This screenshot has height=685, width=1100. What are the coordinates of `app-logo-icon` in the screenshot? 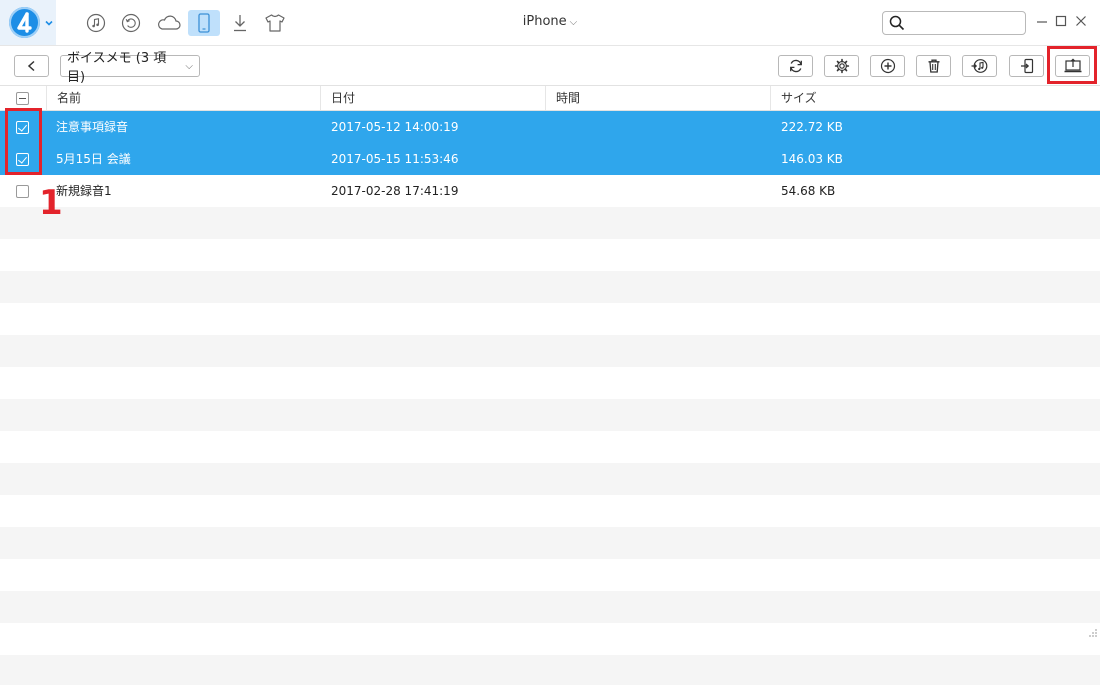 It's located at (24, 22).